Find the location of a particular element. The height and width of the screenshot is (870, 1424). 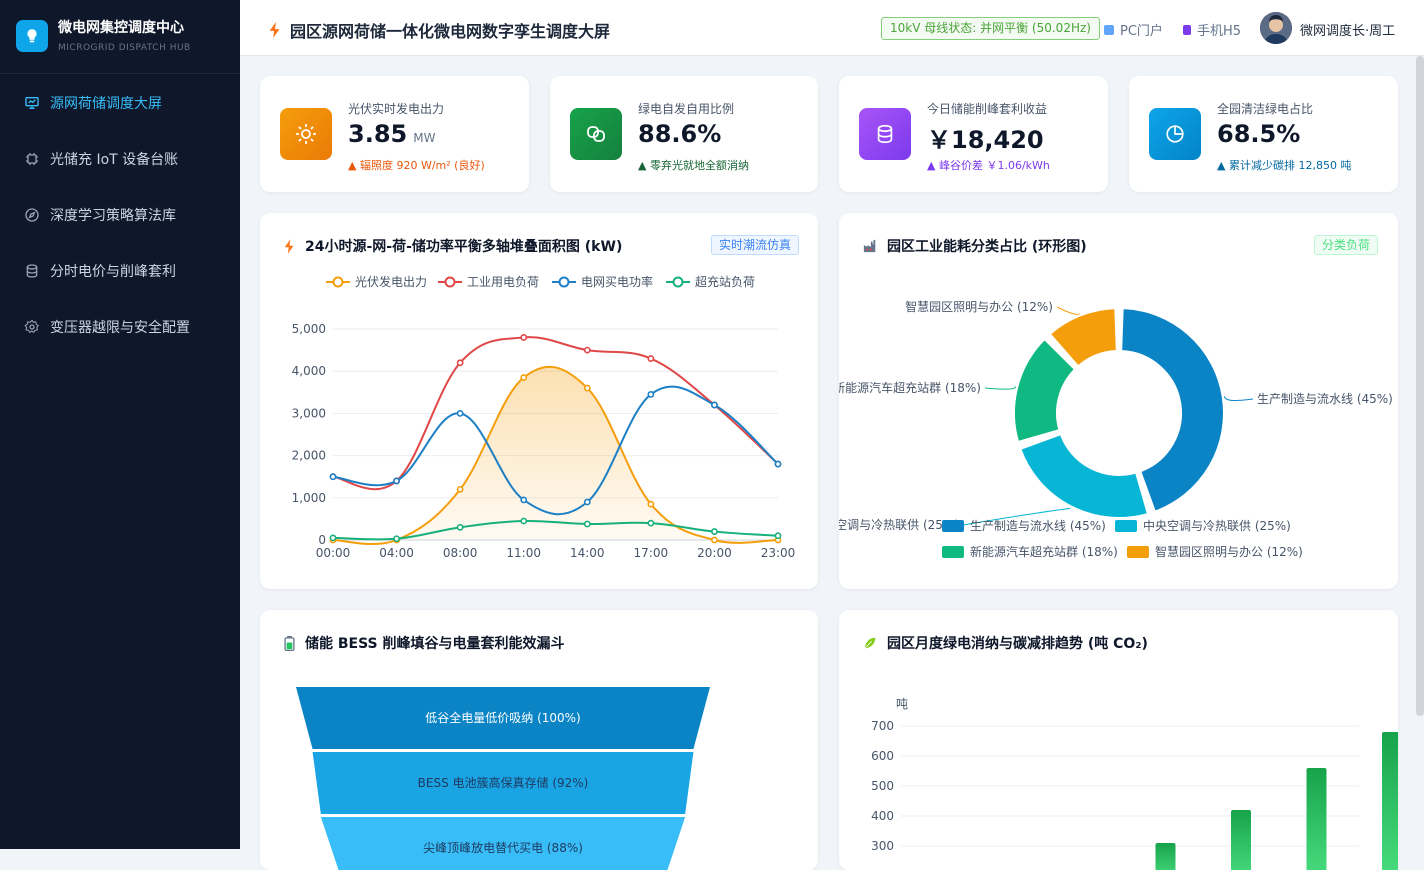

brand-subtitle: MICROGRID DISPATCH HUB is located at coordinates (124, 48).